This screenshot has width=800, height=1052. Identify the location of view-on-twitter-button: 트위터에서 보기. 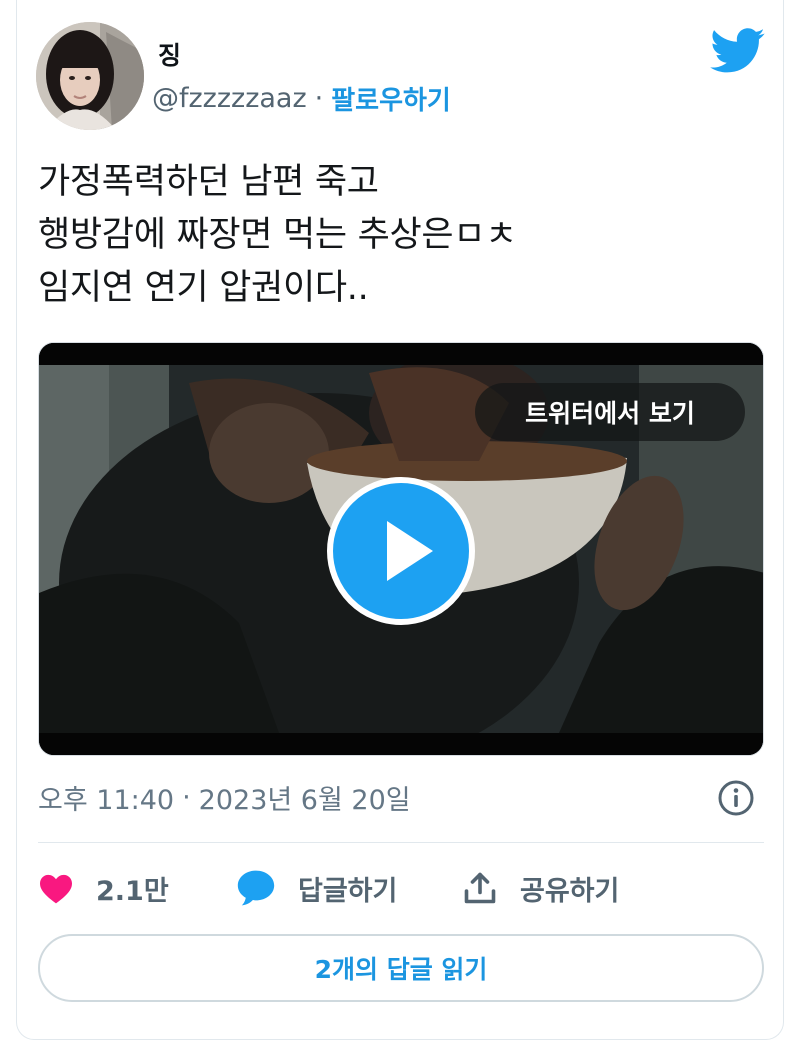
(610, 412).